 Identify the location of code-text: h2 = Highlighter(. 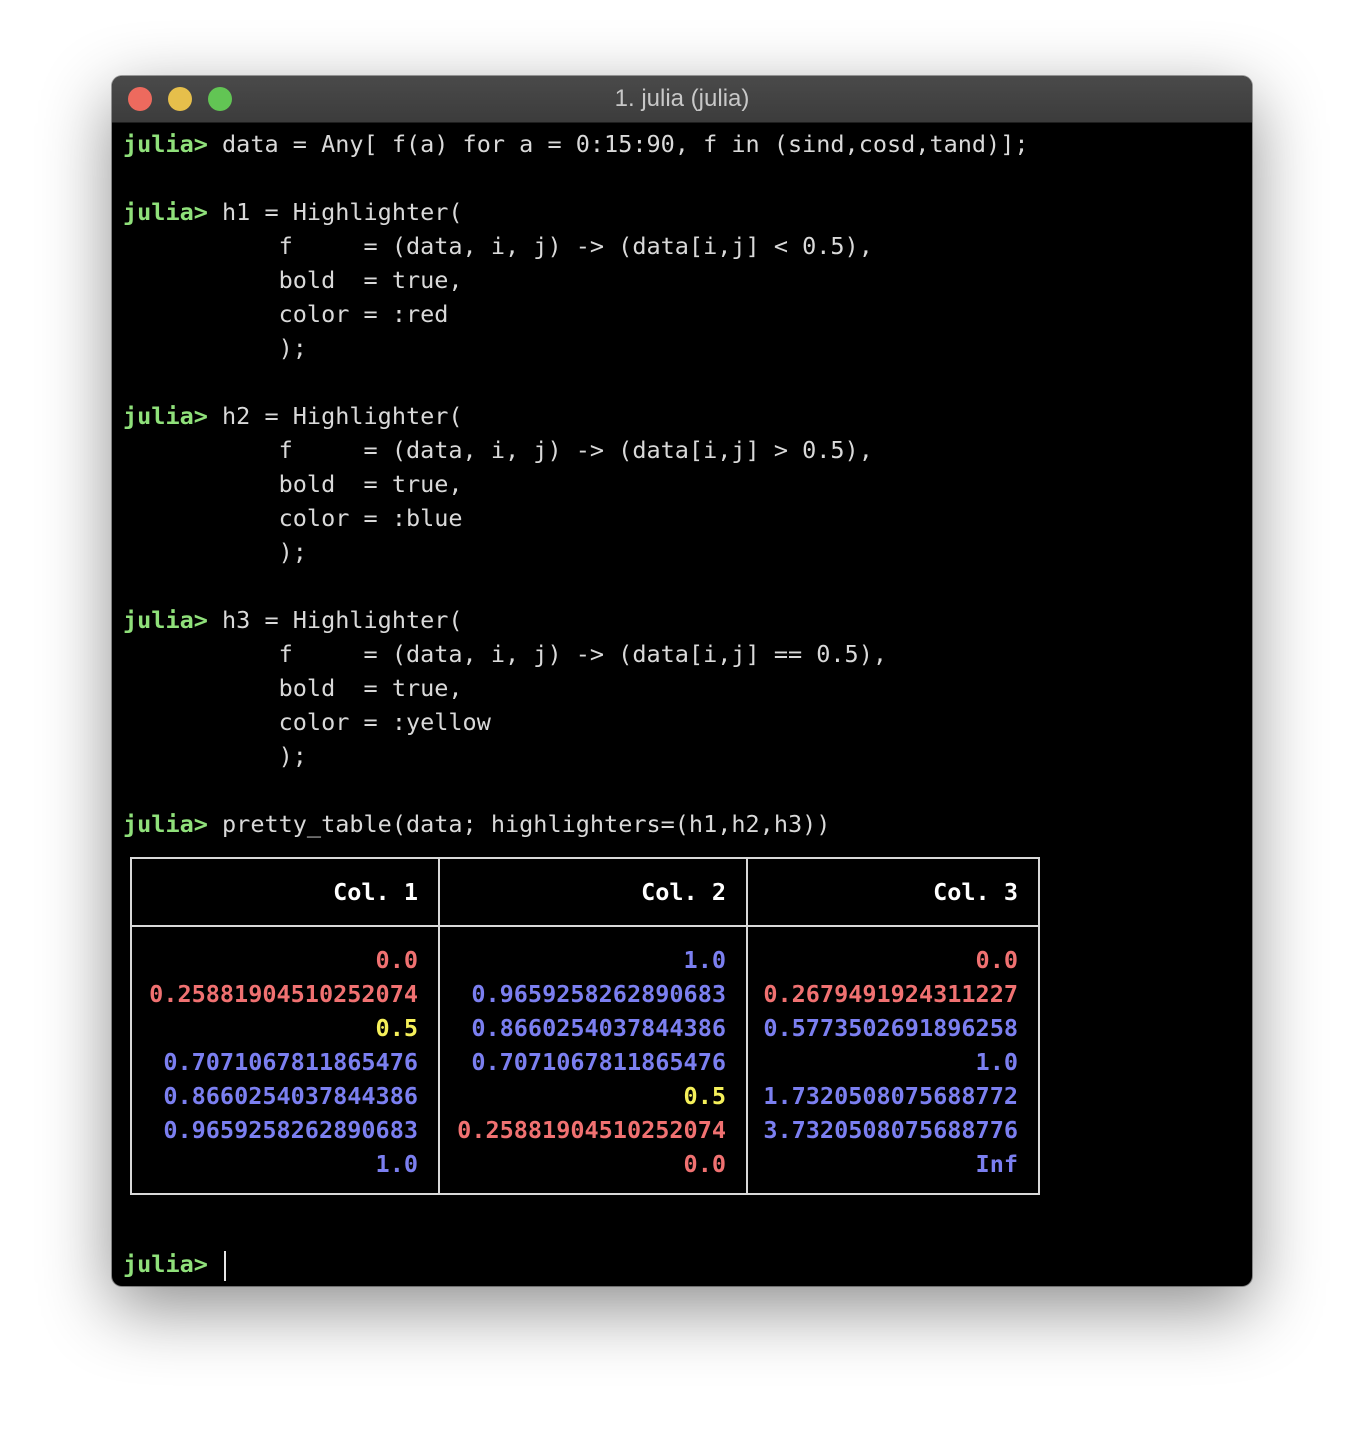
(335, 416).